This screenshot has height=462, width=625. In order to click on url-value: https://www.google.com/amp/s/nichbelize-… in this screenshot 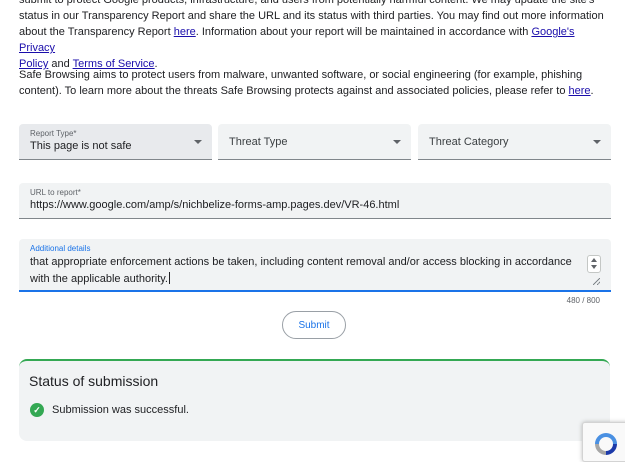, I will do `click(215, 205)`.